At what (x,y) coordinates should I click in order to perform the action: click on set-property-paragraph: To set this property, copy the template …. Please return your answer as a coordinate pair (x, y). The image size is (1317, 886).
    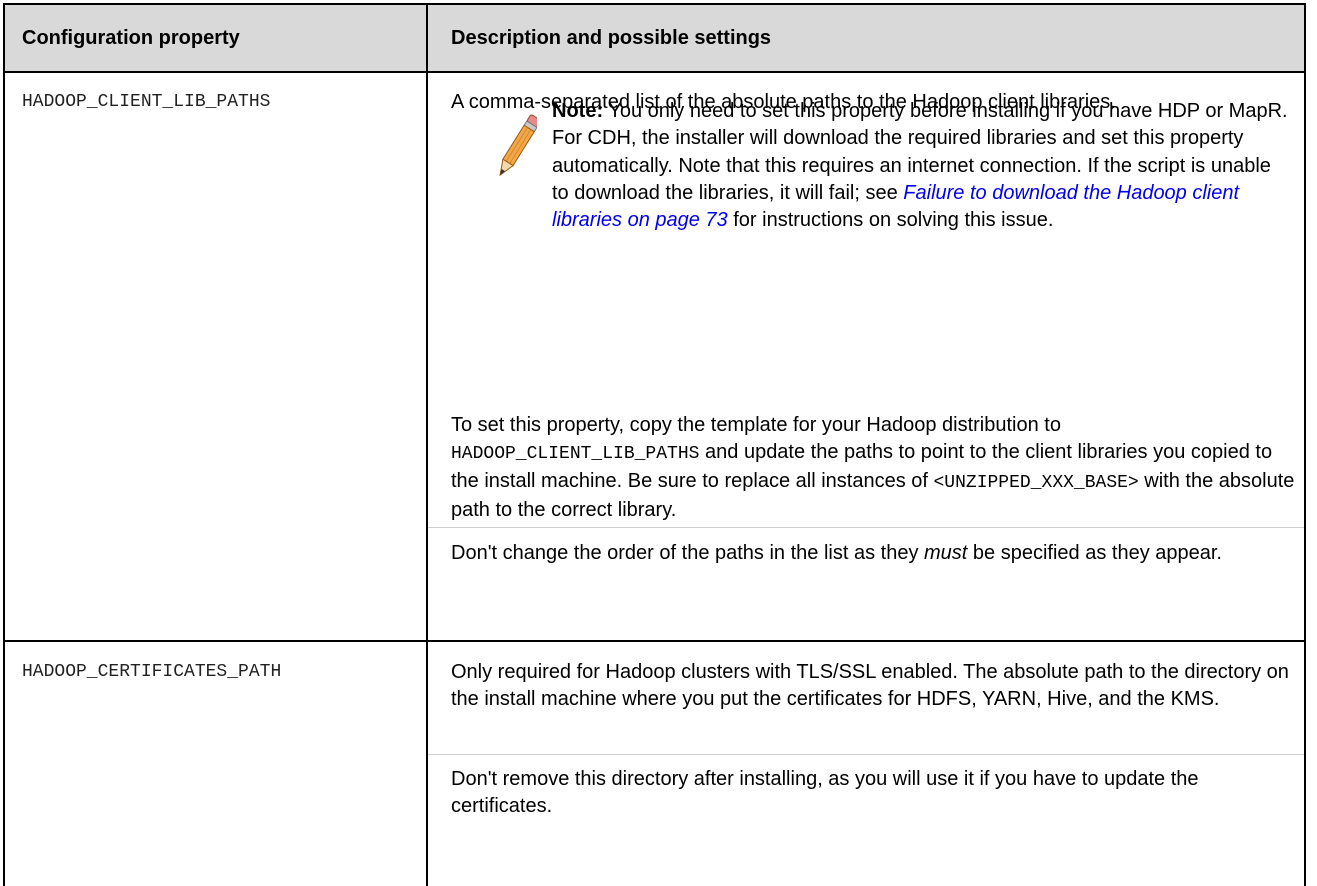
    Looking at the image, I should click on (873, 468).